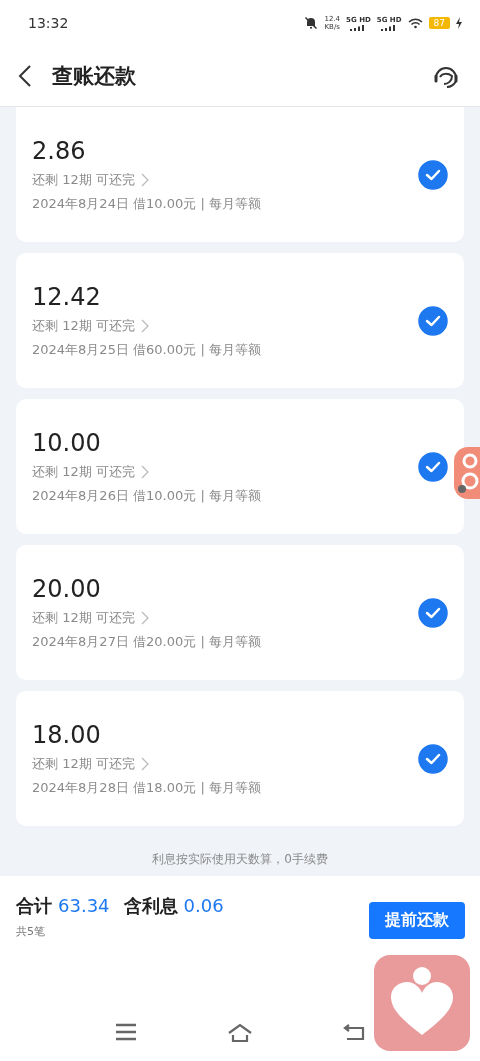 This screenshot has height=1061, width=480. What do you see at coordinates (415, 23) in the screenshot?
I see `wifi-icon` at bounding box center [415, 23].